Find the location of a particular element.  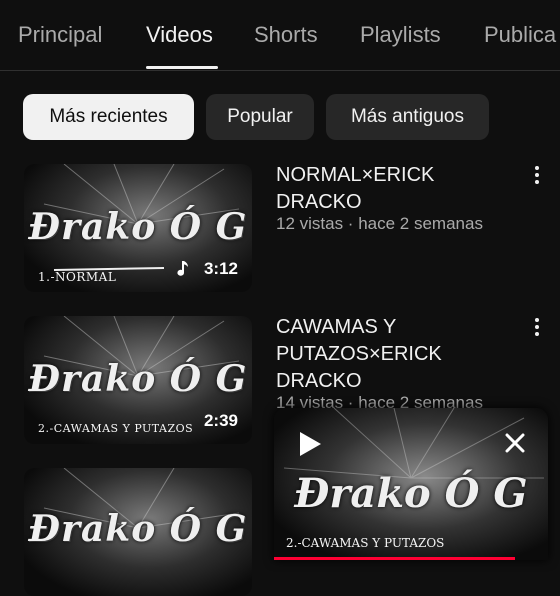

miniplayer-caption: 2.-CAWAMAS Y PUTAZOS is located at coordinates (365, 543).